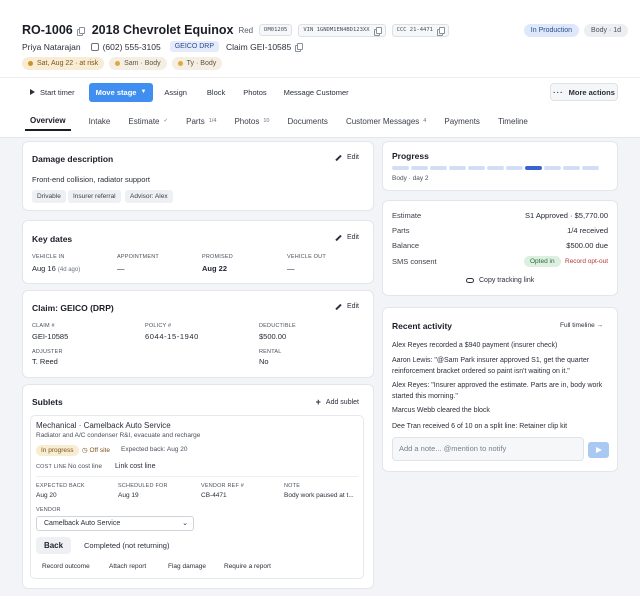 The width and height of the screenshot is (640, 596). Describe the element at coordinates (320, 77) in the screenshot. I see `divider` at that location.